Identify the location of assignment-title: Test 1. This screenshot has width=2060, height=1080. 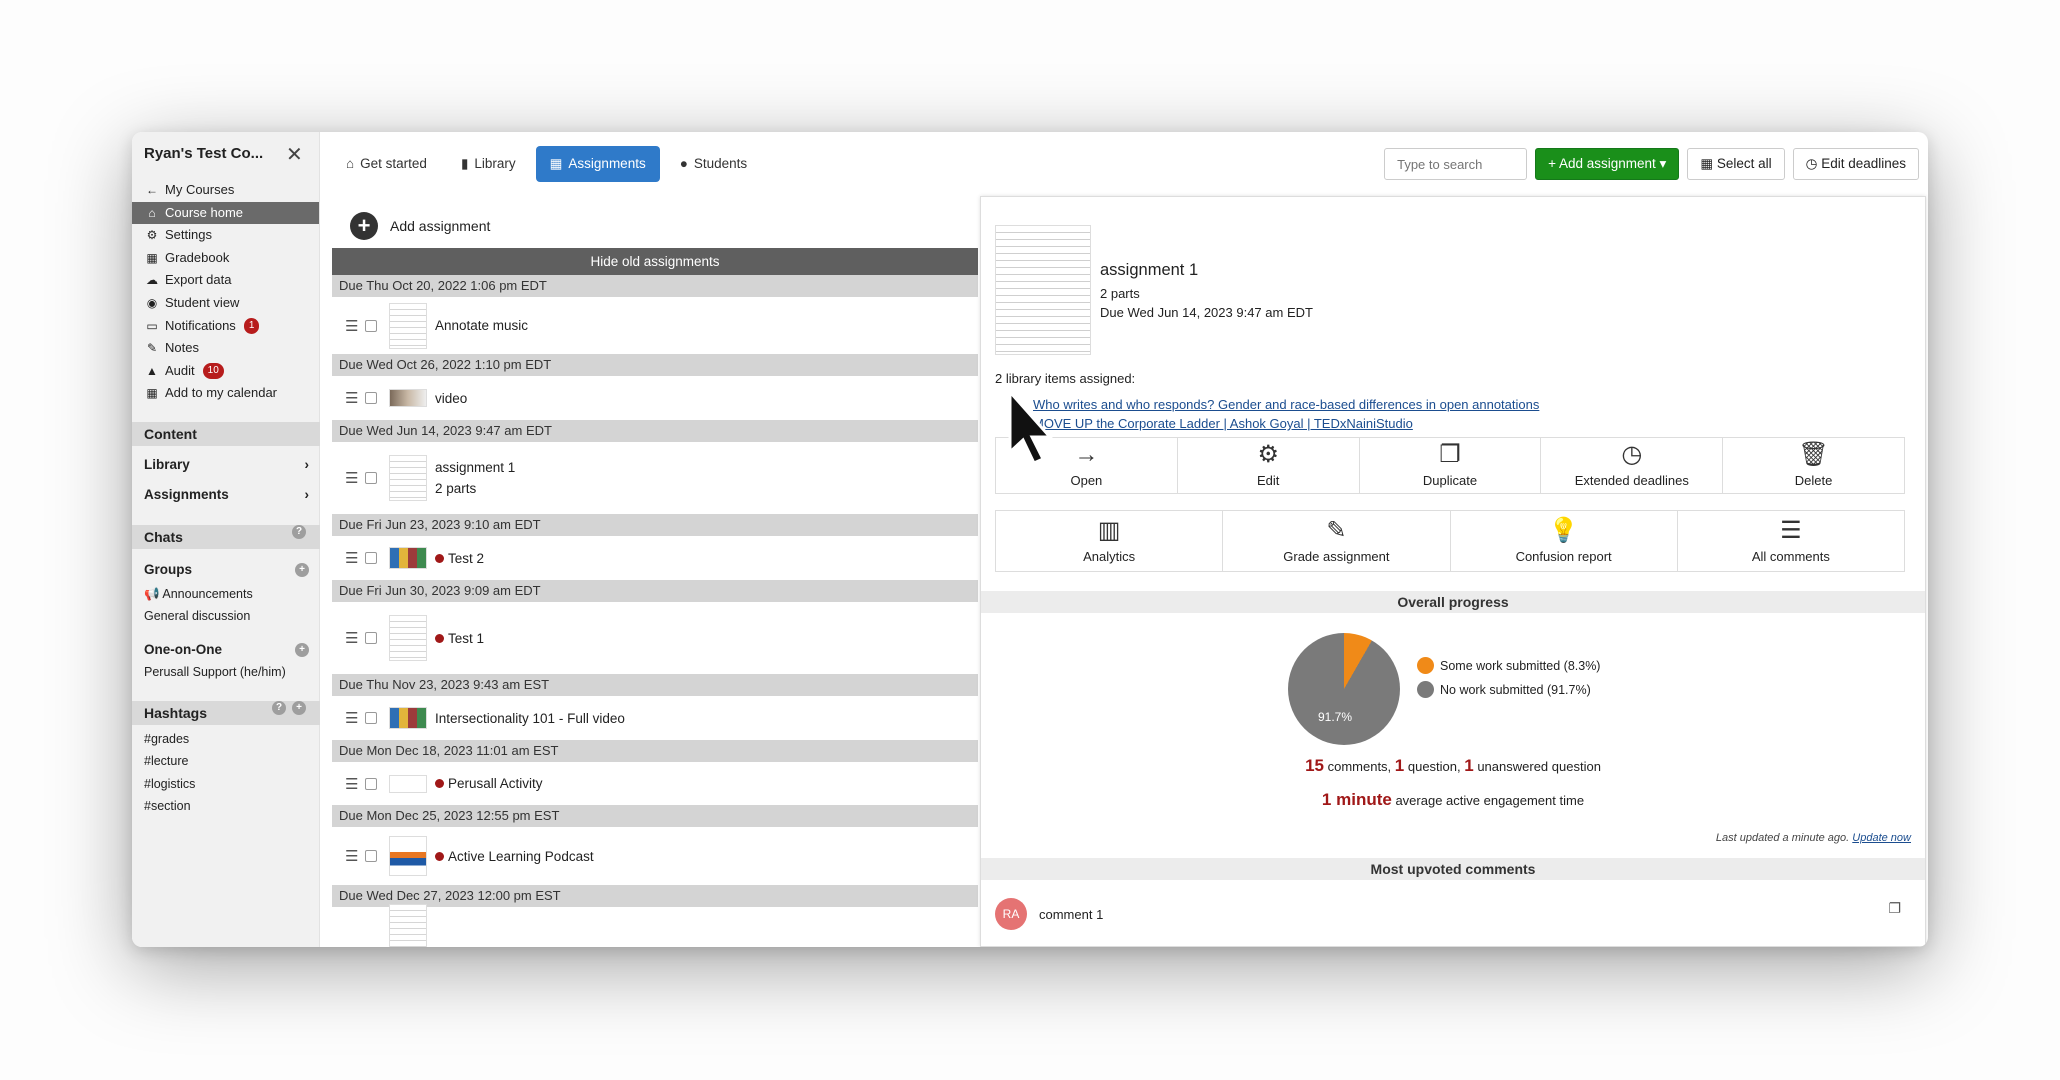
(466, 638).